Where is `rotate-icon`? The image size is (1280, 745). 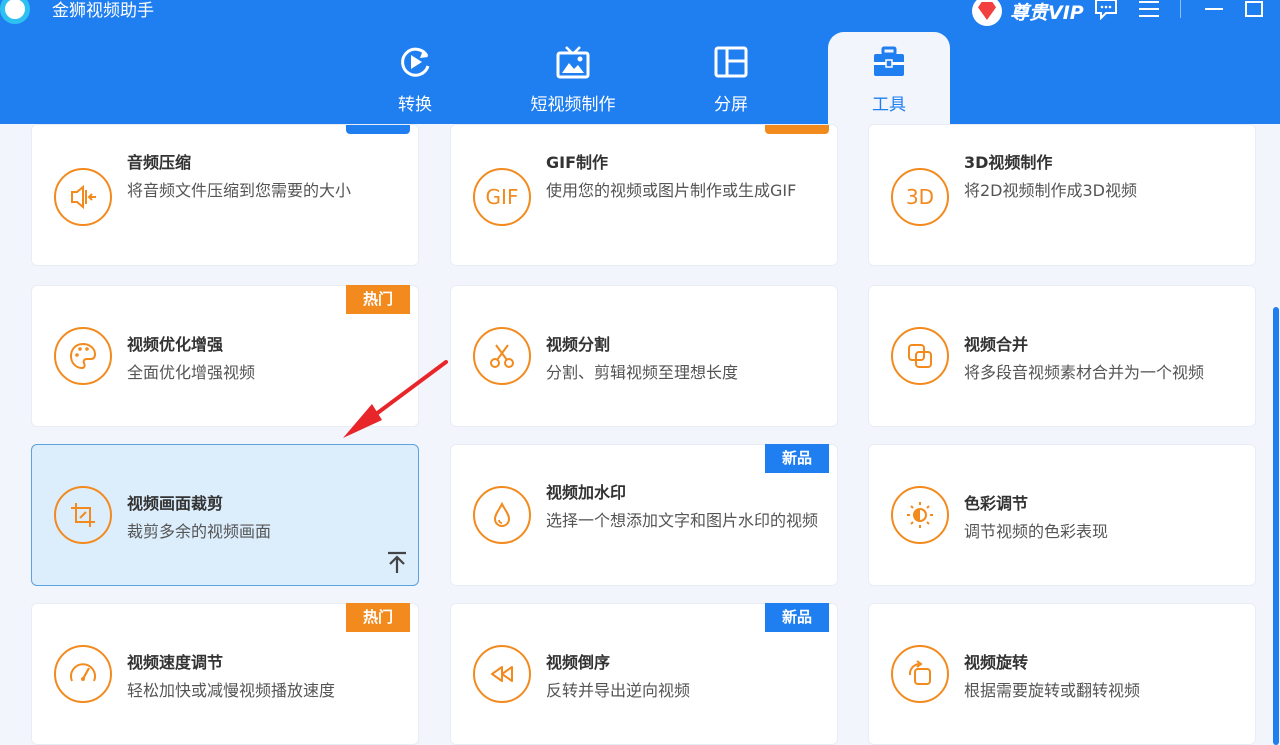
rotate-icon is located at coordinates (920, 674).